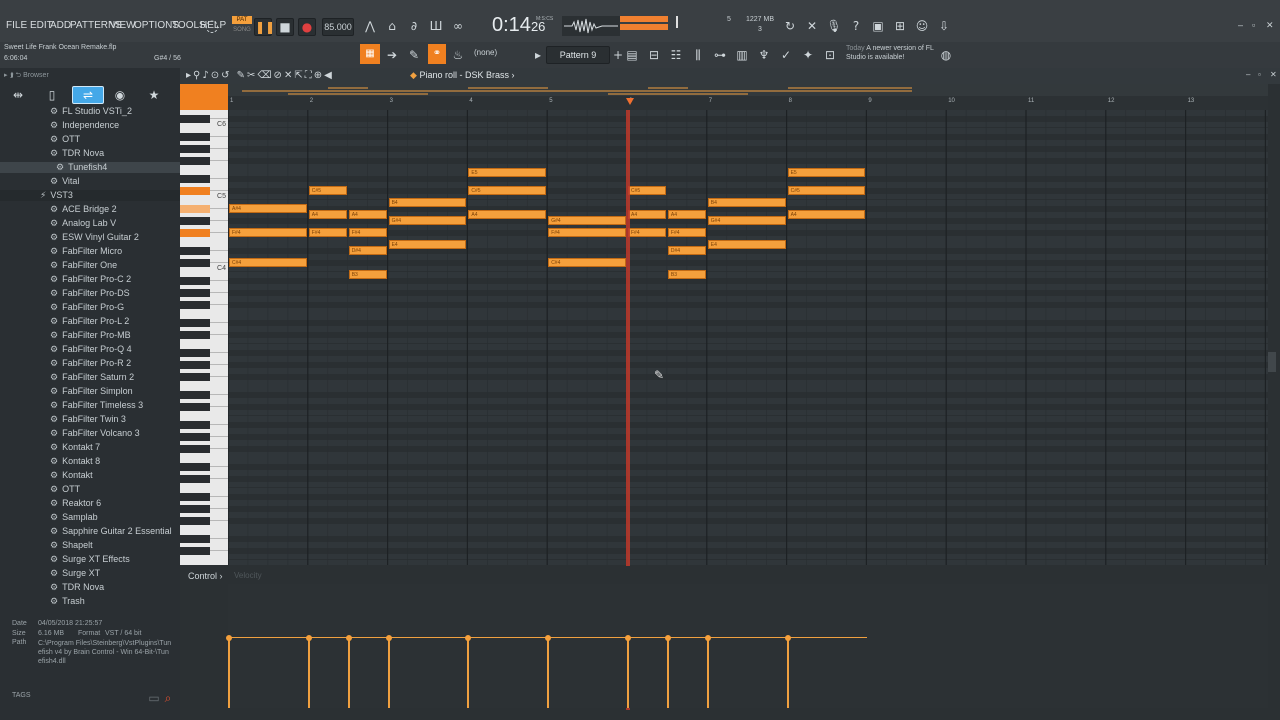 Image resolution: width=1280 pixels, height=720 pixels. I want to click on browser-item: ⚙ Shapelt, so click(71, 545).